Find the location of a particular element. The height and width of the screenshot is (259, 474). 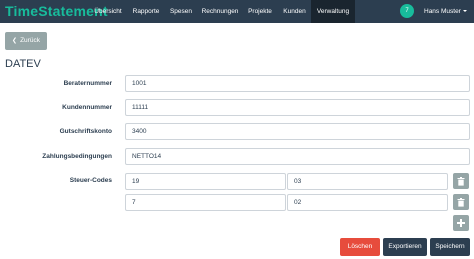

delete-button: Löschen is located at coordinates (360, 247).